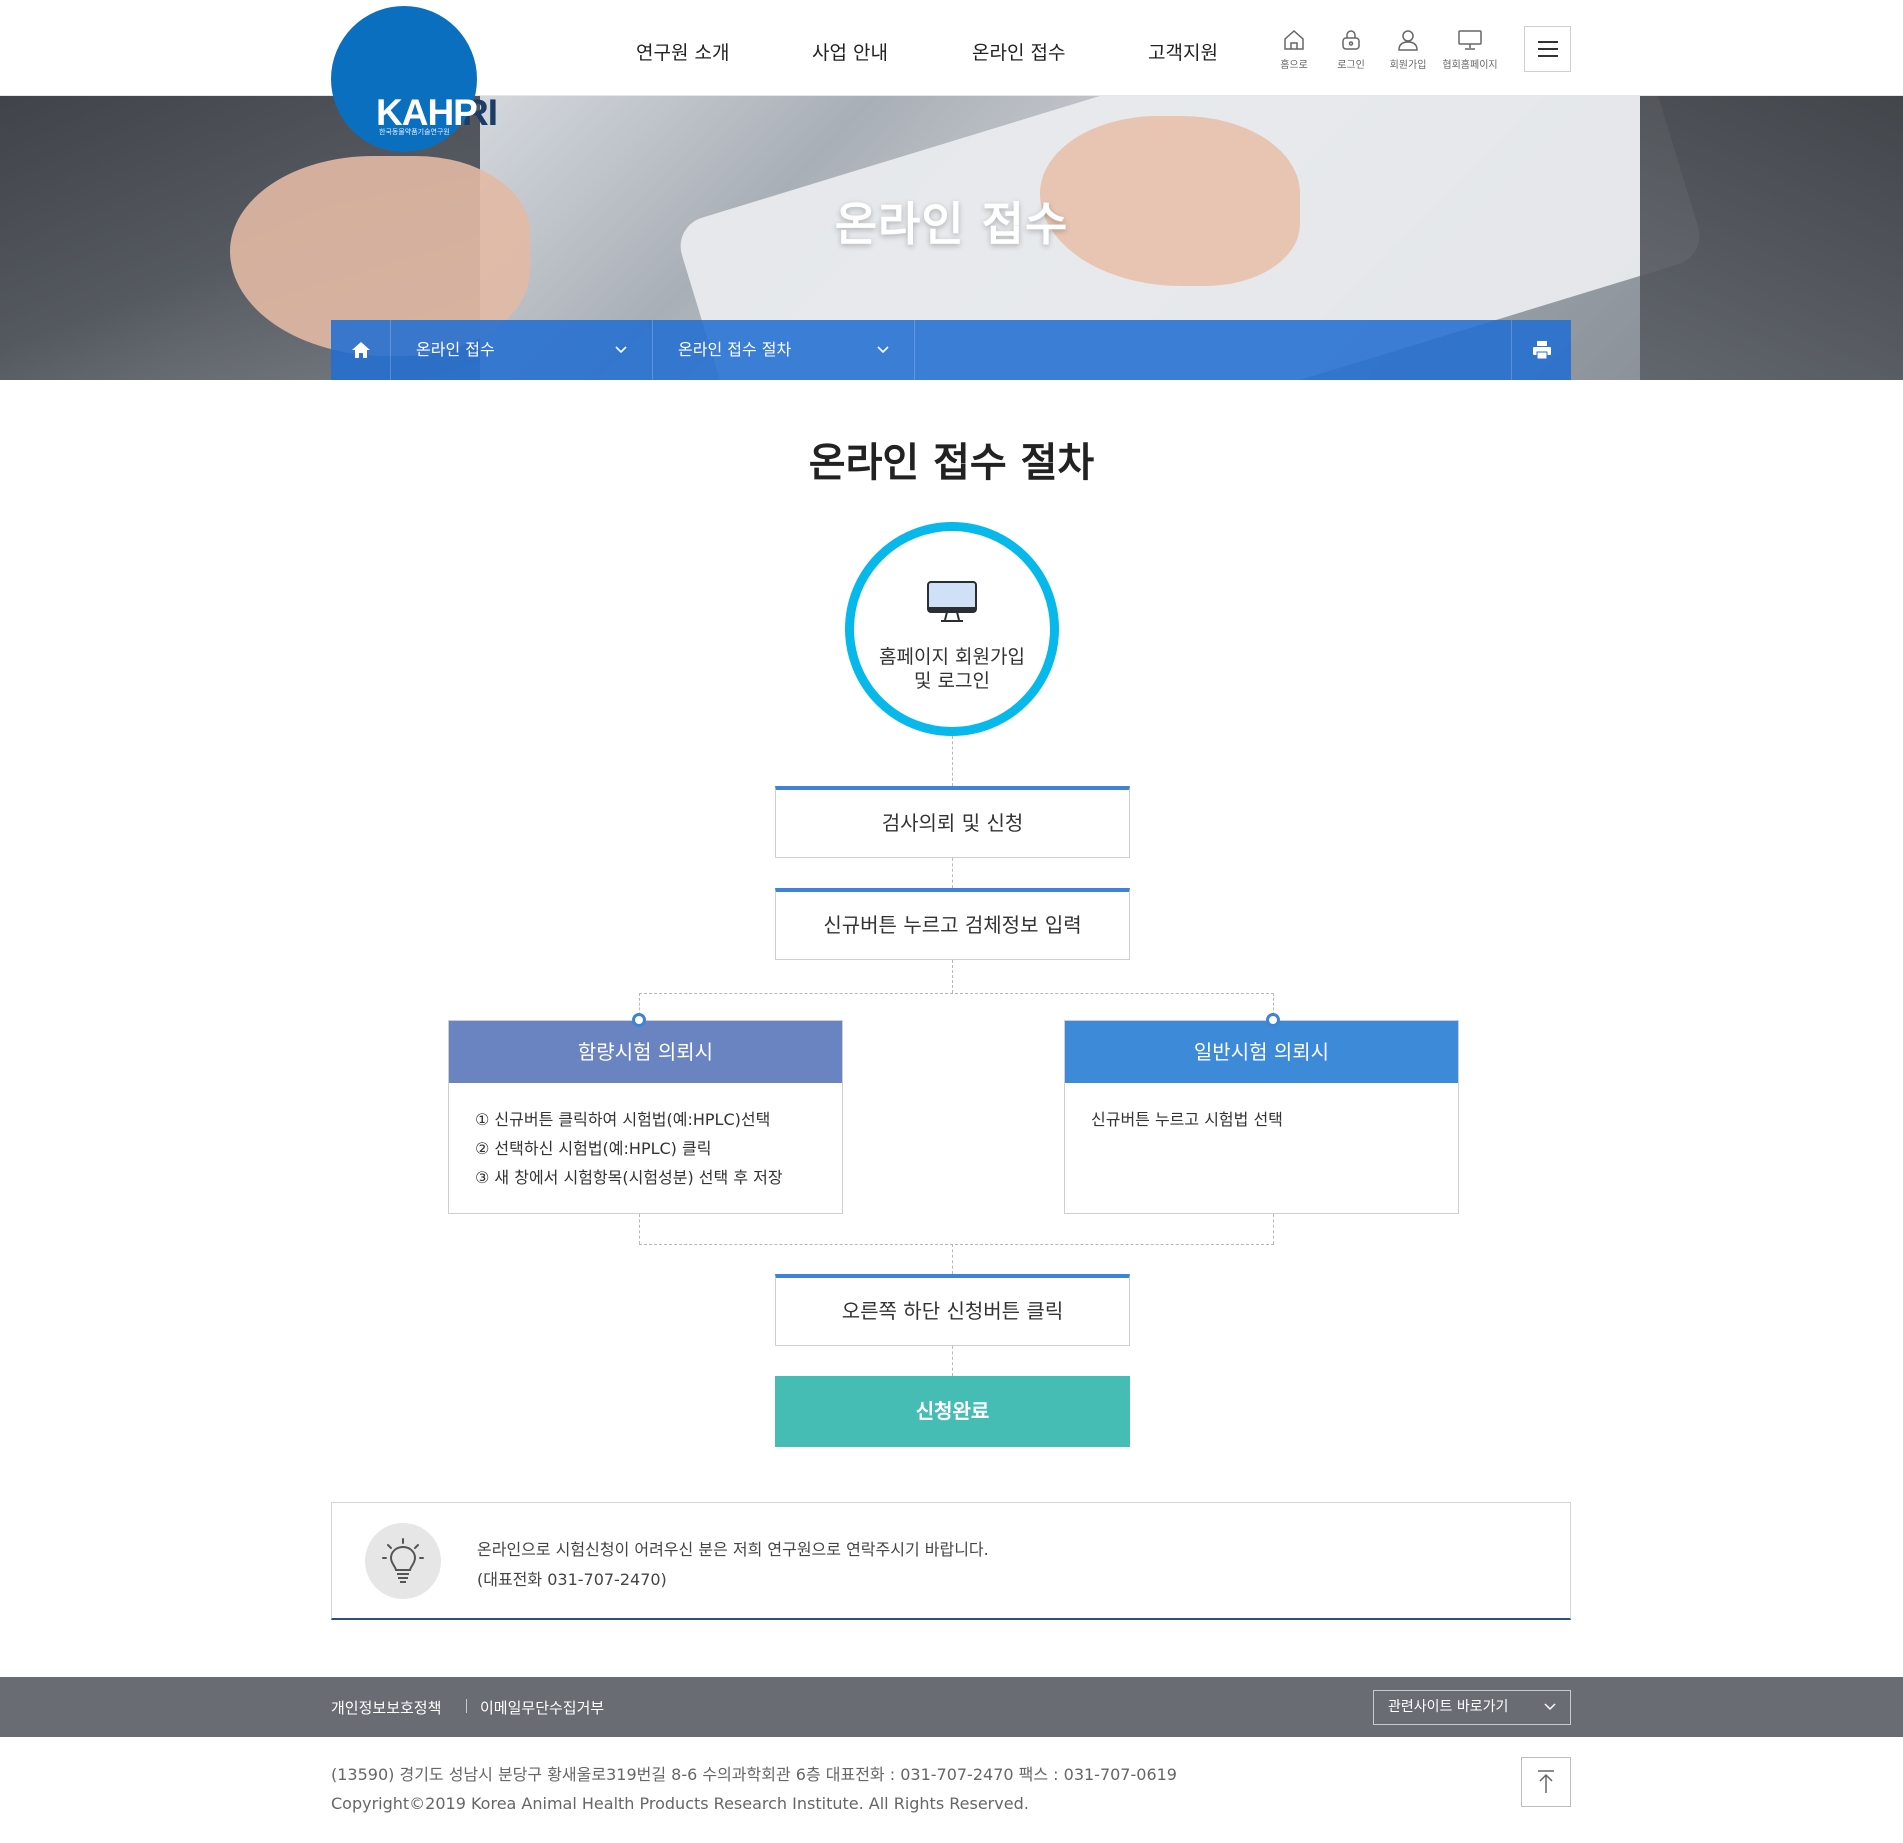  I want to click on flow-step-login: 홈페이지 회원가입 및 로그인, so click(952, 629).